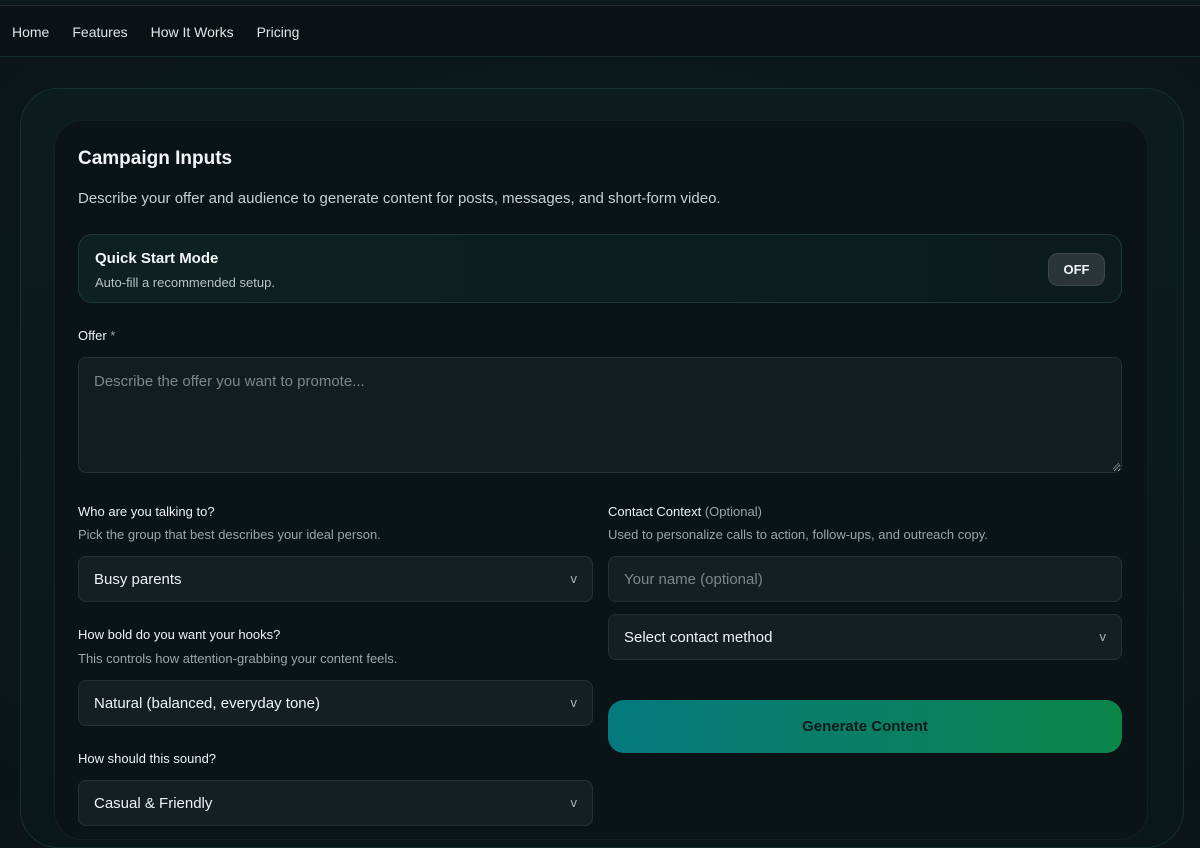 This screenshot has width=1200, height=848. What do you see at coordinates (733, 511) in the screenshot?
I see `optional-mark: (Optional)` at bounding box center [733, 511].